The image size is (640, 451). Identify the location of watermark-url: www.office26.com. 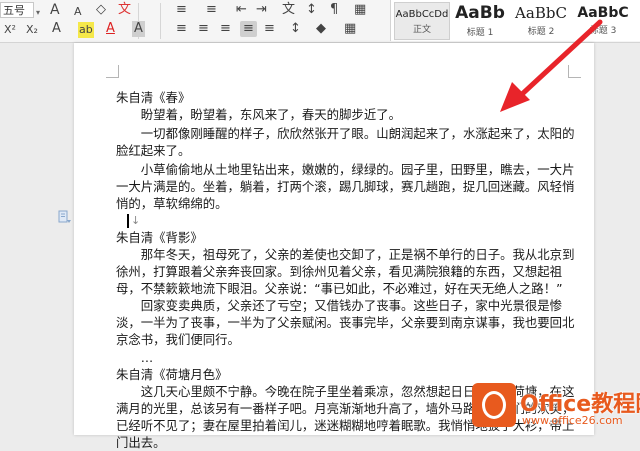
(572, 420).